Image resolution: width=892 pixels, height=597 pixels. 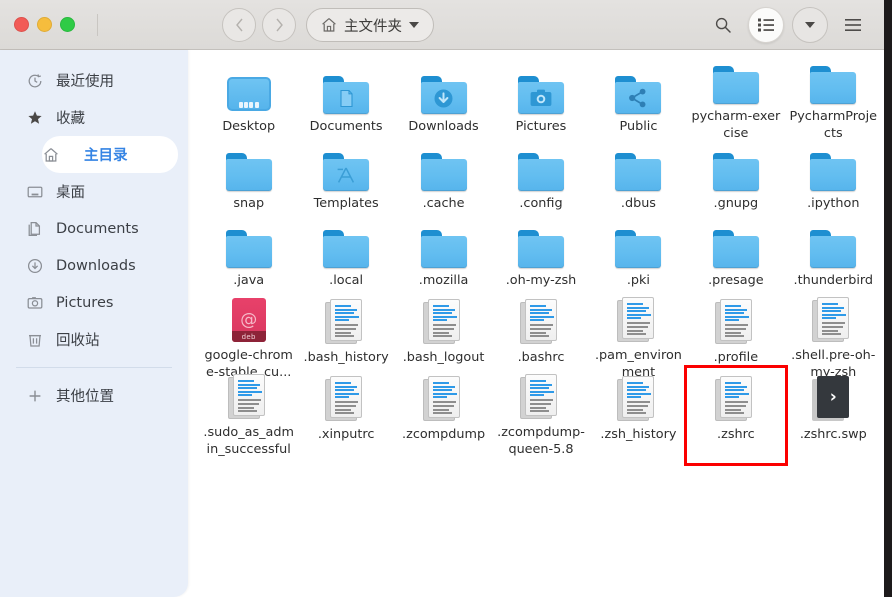 I want to click on file-item: .sudo_as_admin_successful, so click(x=248, y=412).